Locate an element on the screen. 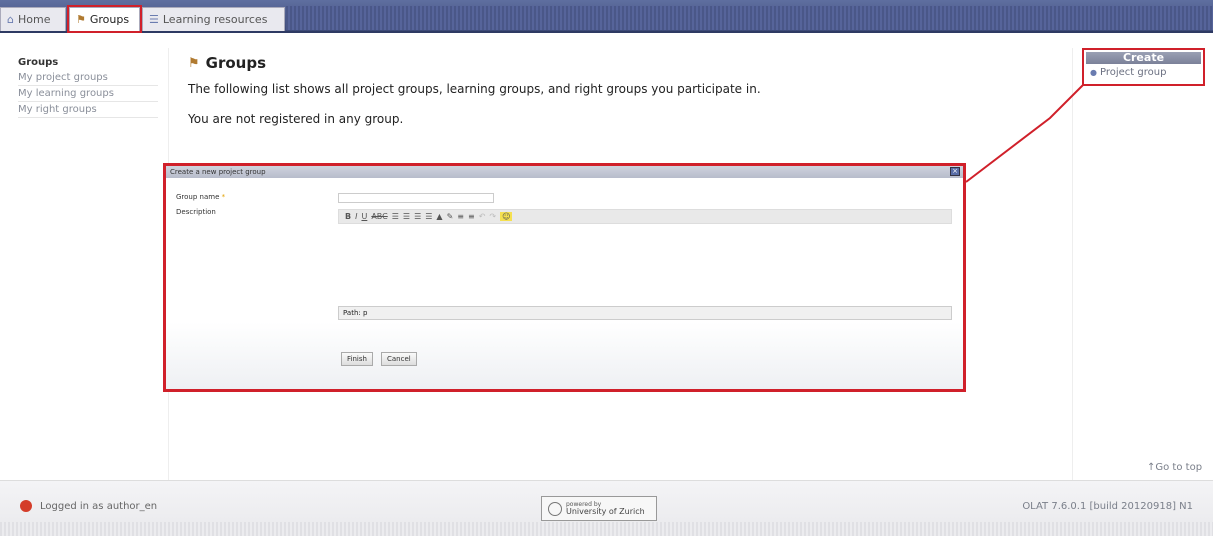 The height and width of the screenshot is (536, 1213). description-editor is located at coordinates (645, 265).